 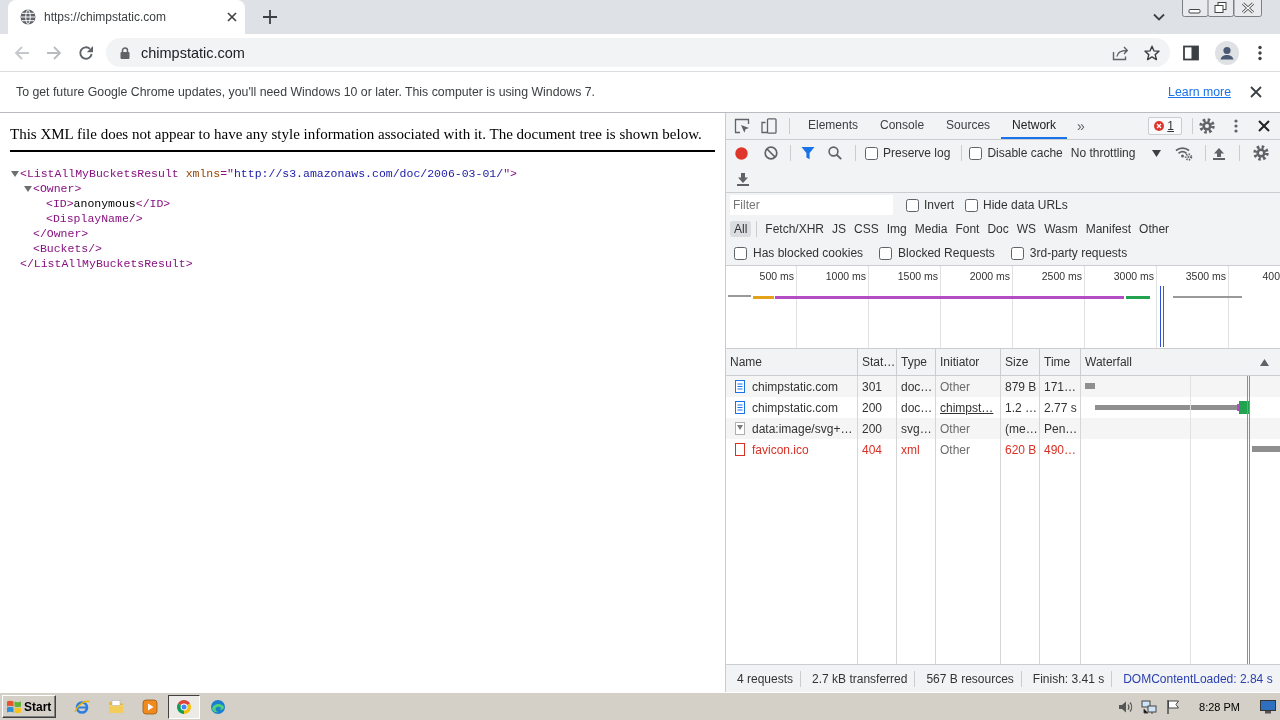 I want to click on browser-icon, so click(x=82, y=706).